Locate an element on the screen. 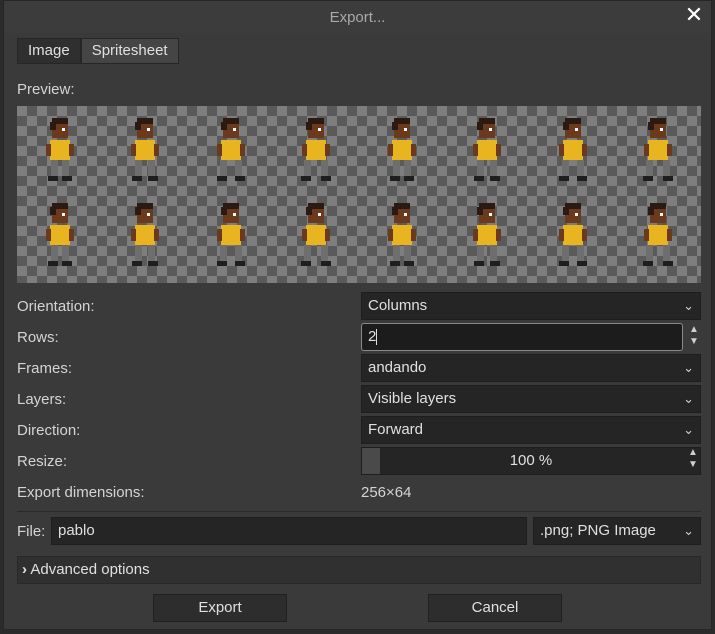 The height and width of the screenshot is (634, 715). frames-label: Frames: is located at coordinates (45, 368).